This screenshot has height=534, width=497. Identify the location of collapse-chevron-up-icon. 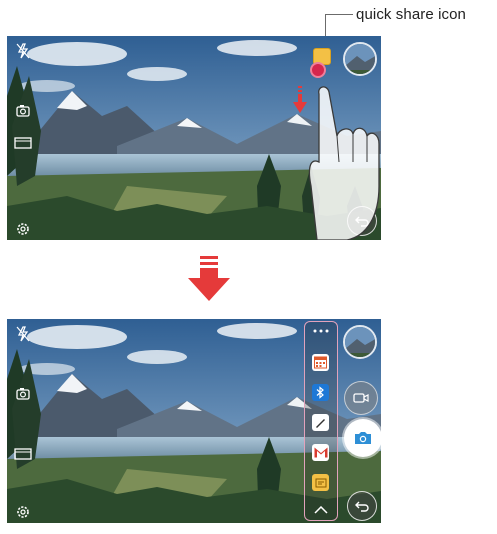
(321, 510).